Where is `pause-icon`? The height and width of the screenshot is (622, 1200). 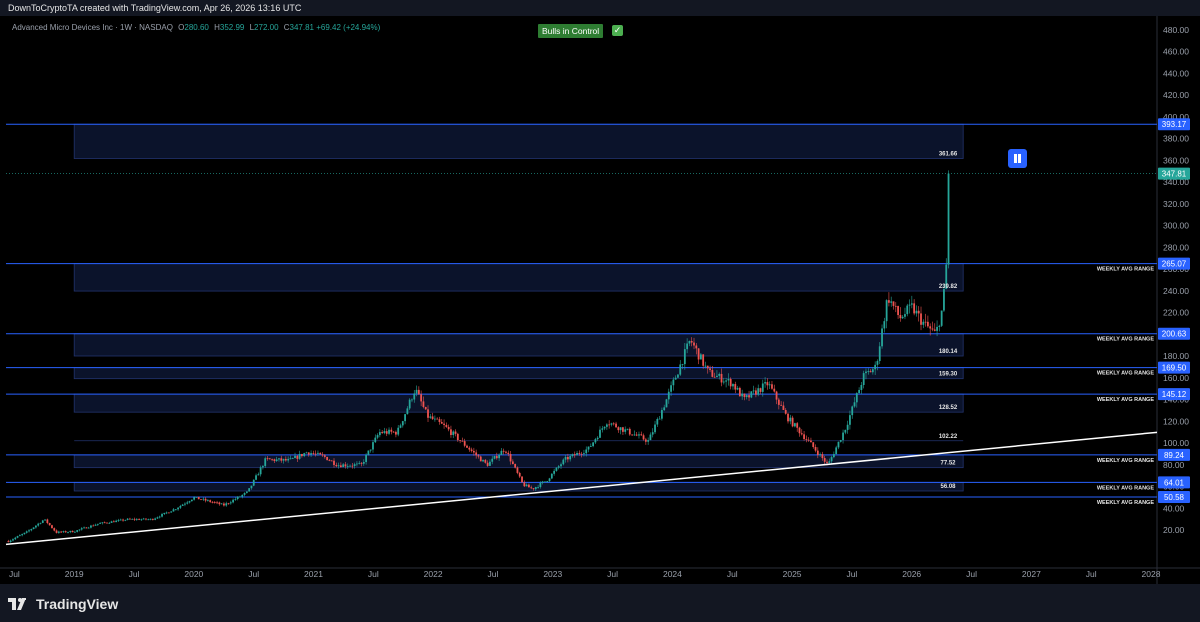
pause-icon is located at coordinates (1017, 158).